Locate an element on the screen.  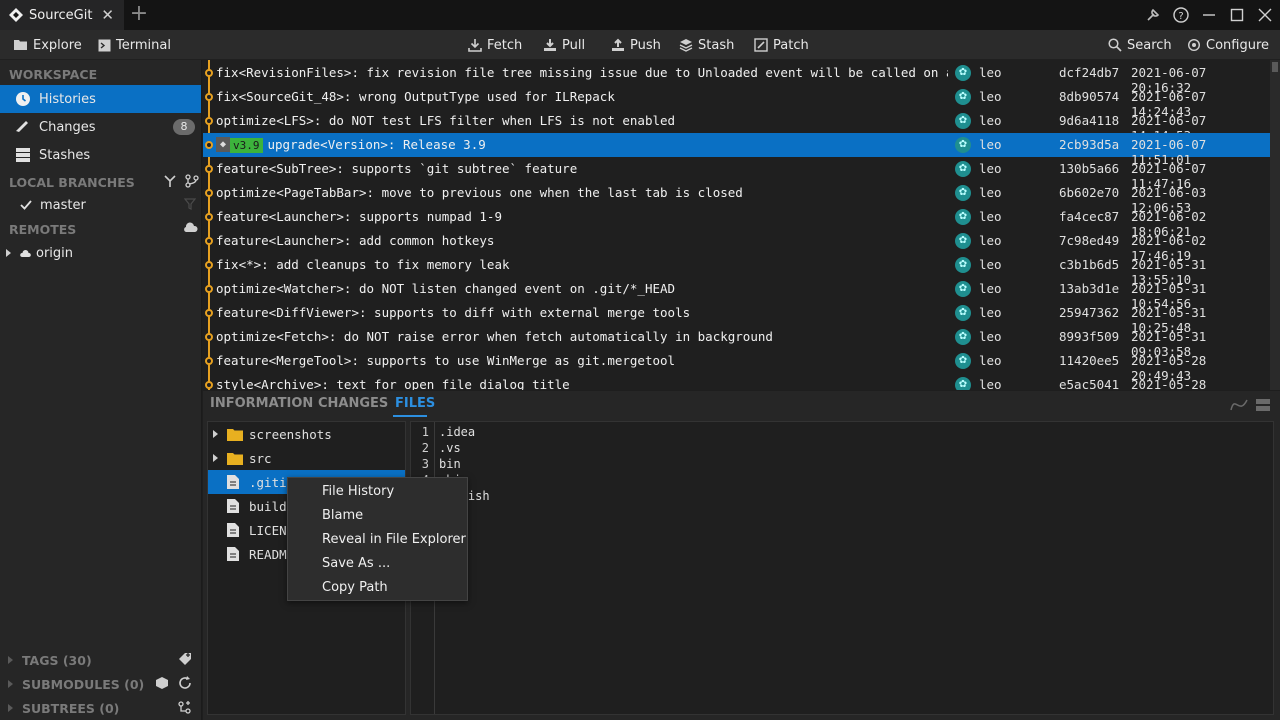
sidebar-item-label: Stashes is located at coordinates (65, 155).